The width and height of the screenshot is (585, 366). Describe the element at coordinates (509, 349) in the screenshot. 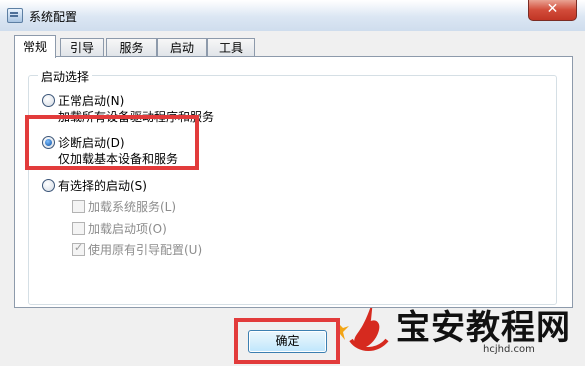

I see `watermark-domain: hcjhd.com` at that location.